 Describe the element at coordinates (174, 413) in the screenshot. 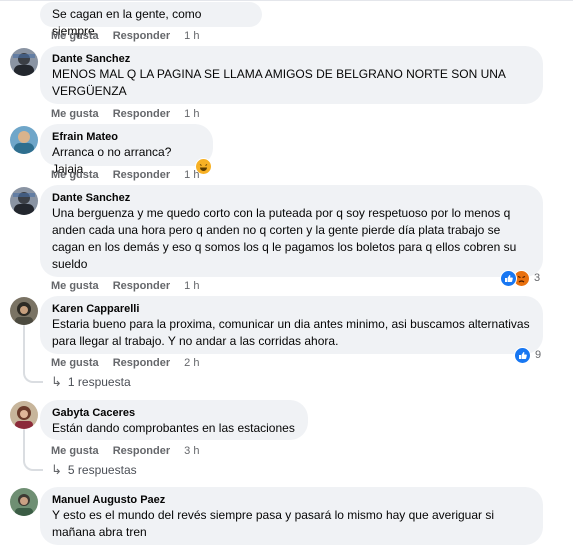

I see `comment-author: Gabyta Caceres` at that location.